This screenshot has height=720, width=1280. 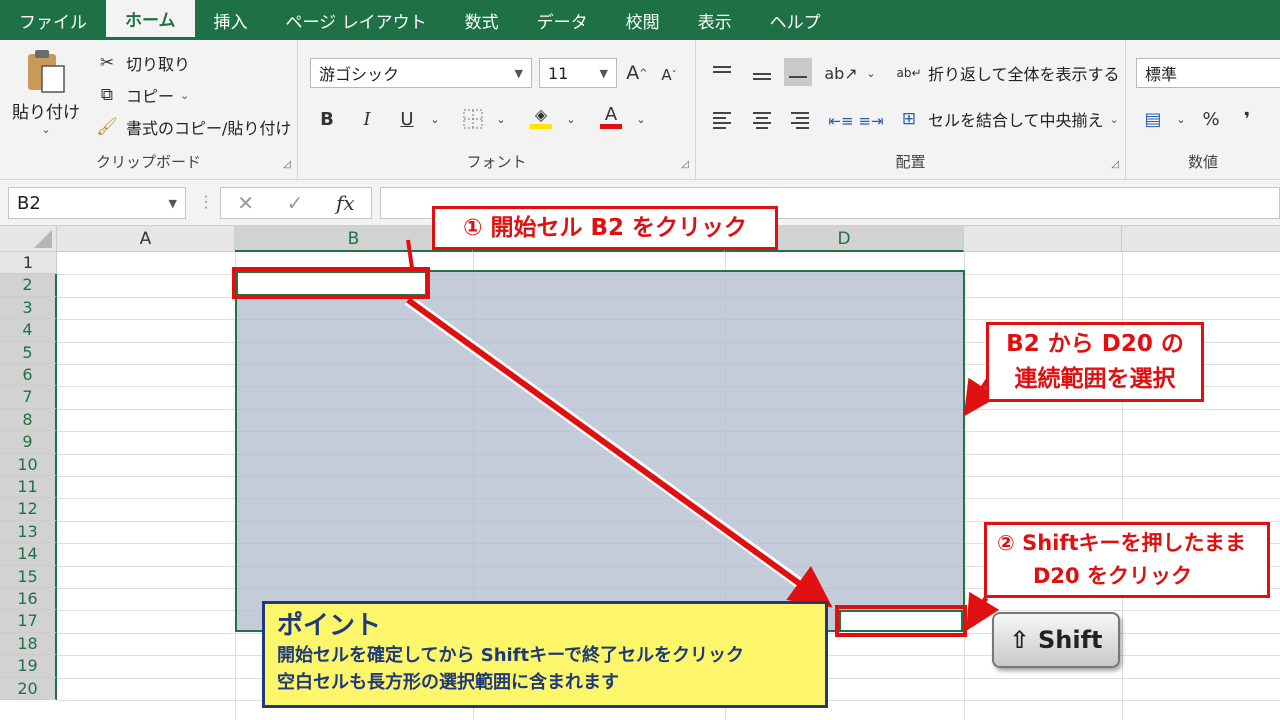 What do you see at coordinates (28, 263) in the screenshot?
I see `row-header: 1` at bounding box center [28, 263].